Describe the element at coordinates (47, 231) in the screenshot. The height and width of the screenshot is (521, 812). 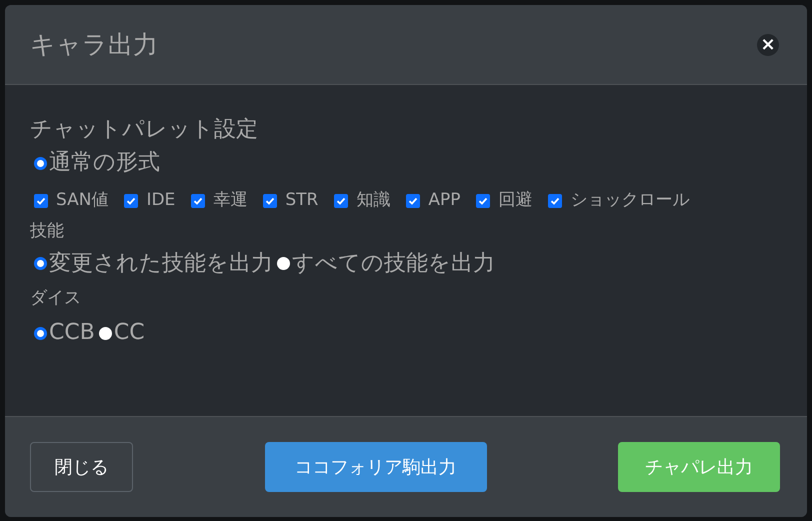
I see `section-heading: 技能` at that location.